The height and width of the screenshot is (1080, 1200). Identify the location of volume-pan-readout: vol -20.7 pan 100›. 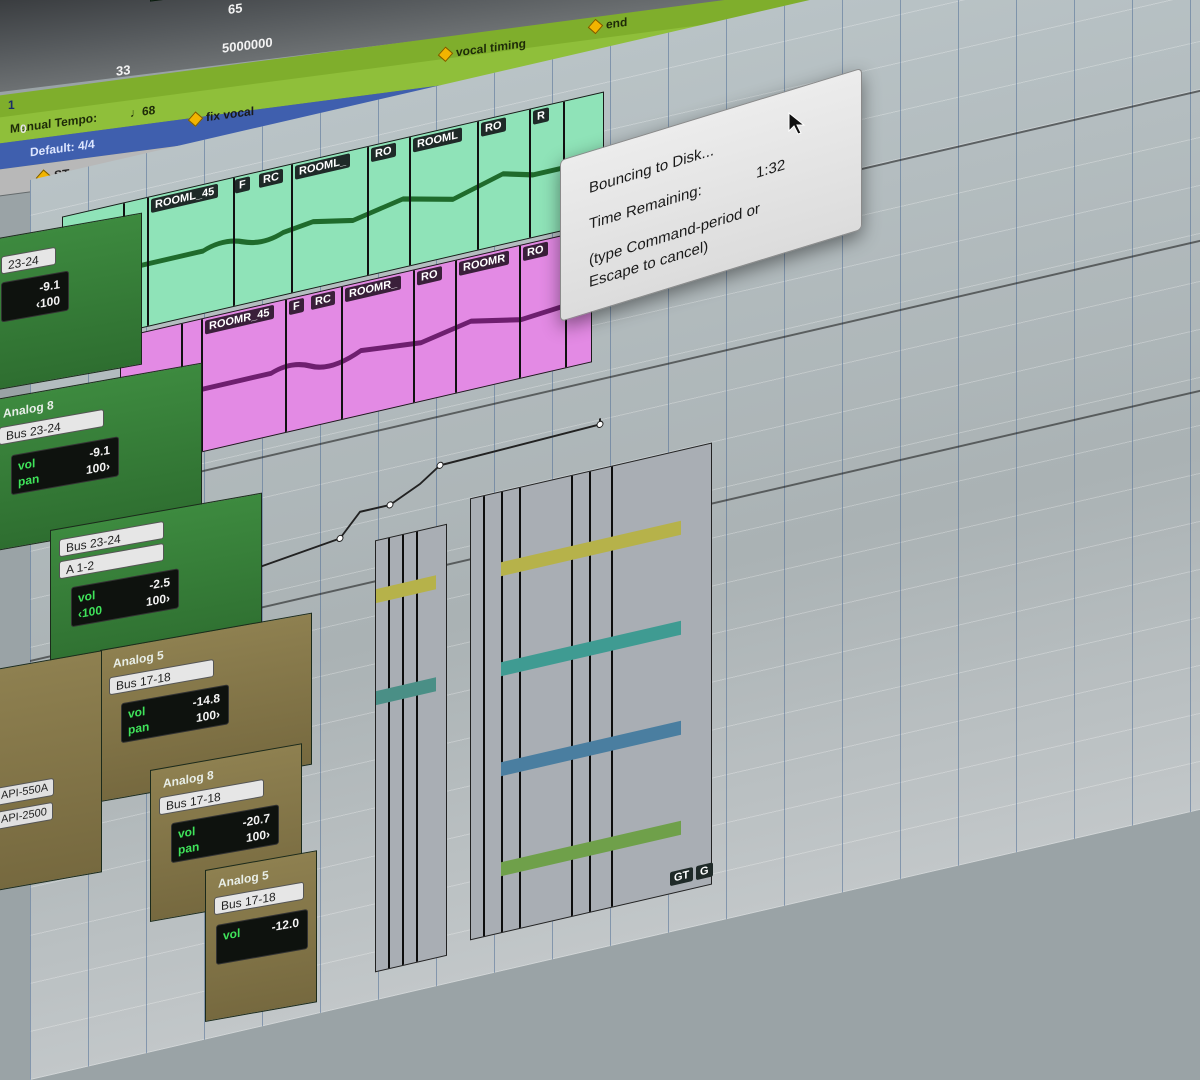
(225, 834).